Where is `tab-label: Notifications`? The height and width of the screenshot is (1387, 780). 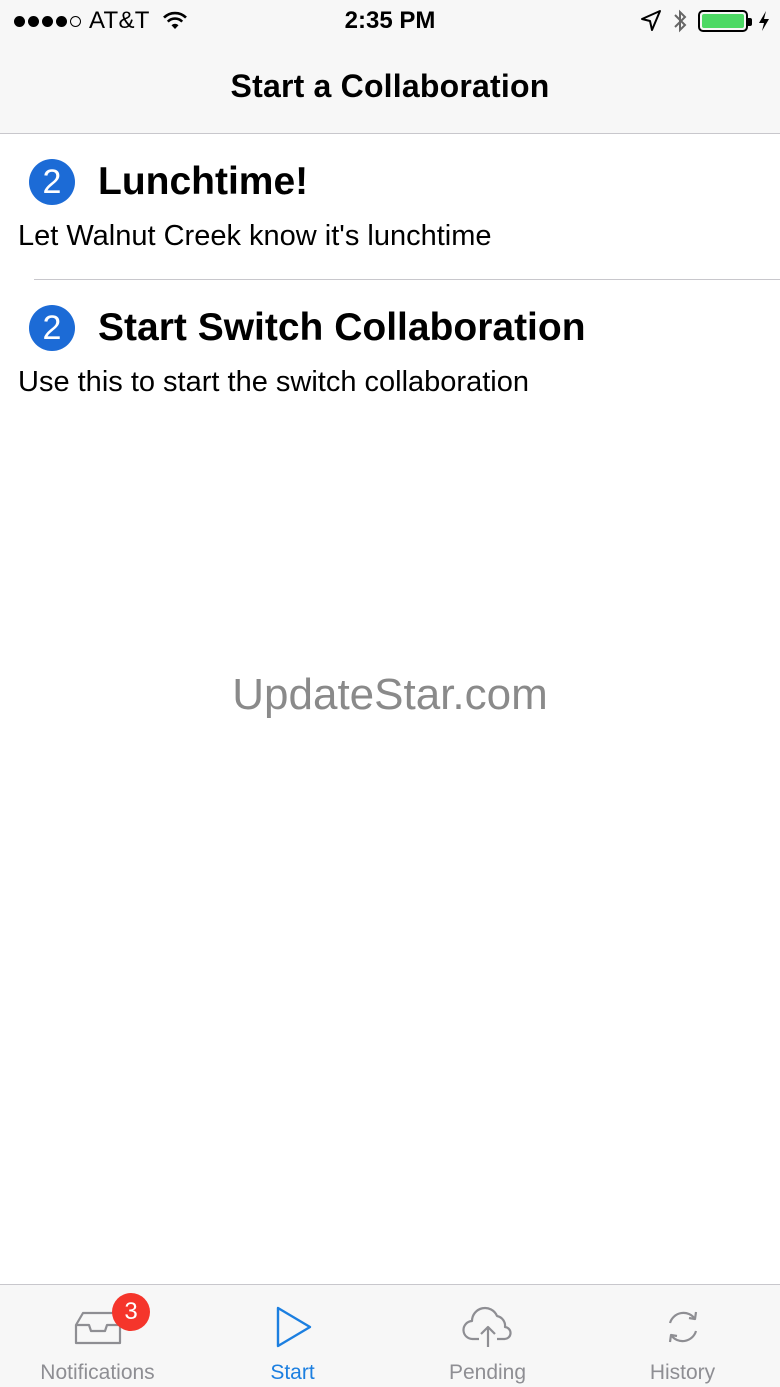 tab-label: Notifications is located at coordinates (97, 1372).